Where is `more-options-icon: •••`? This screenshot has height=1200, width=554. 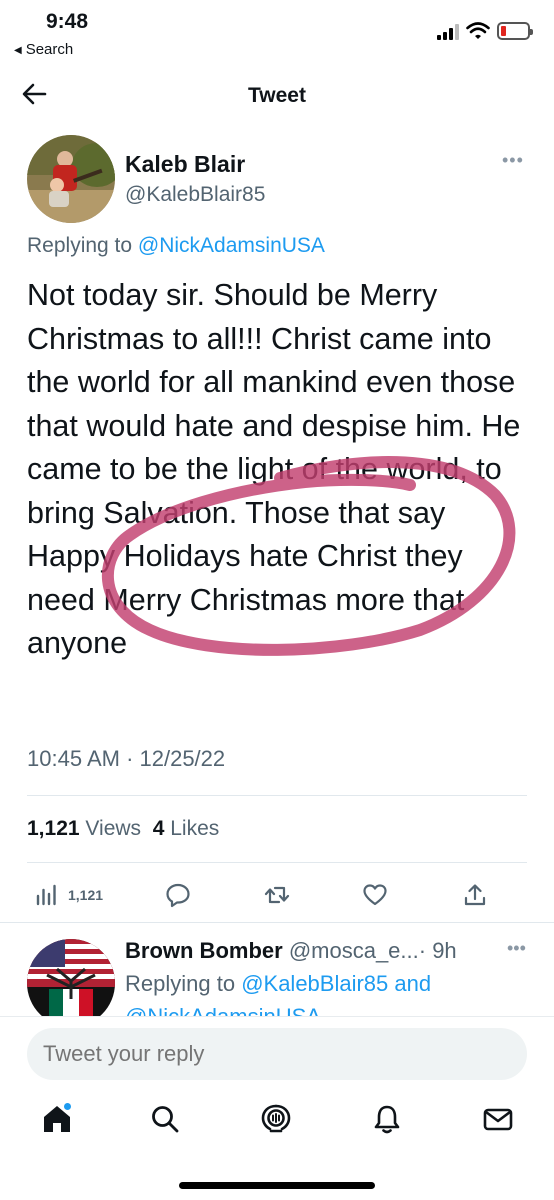
more-options-icon: ••• is located at coordinates (513, 160).